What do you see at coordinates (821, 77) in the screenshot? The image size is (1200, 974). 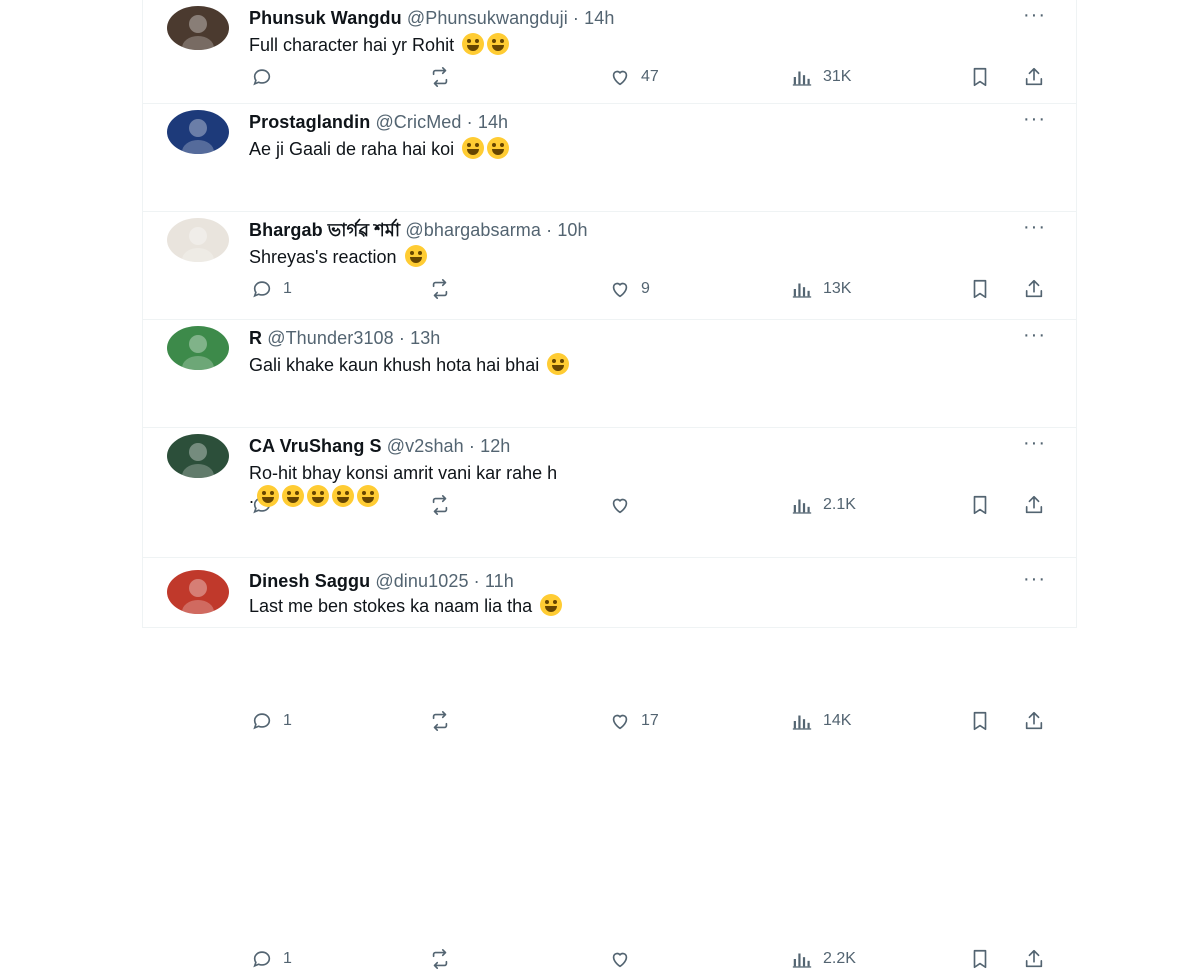 I see `views-button: 31K` at bounding box center [821, 77].